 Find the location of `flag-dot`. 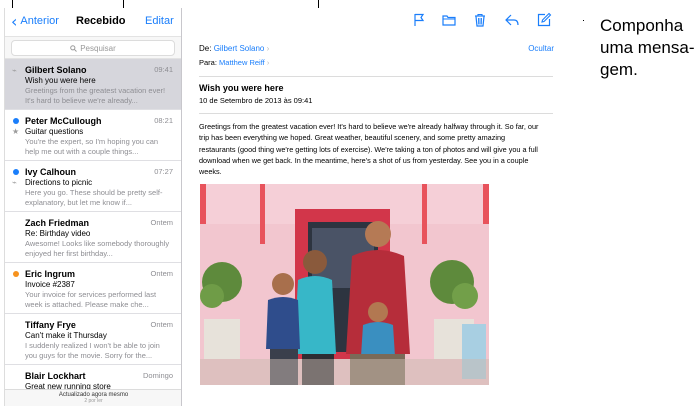

flag-dot is located at coordinates (16, 274).